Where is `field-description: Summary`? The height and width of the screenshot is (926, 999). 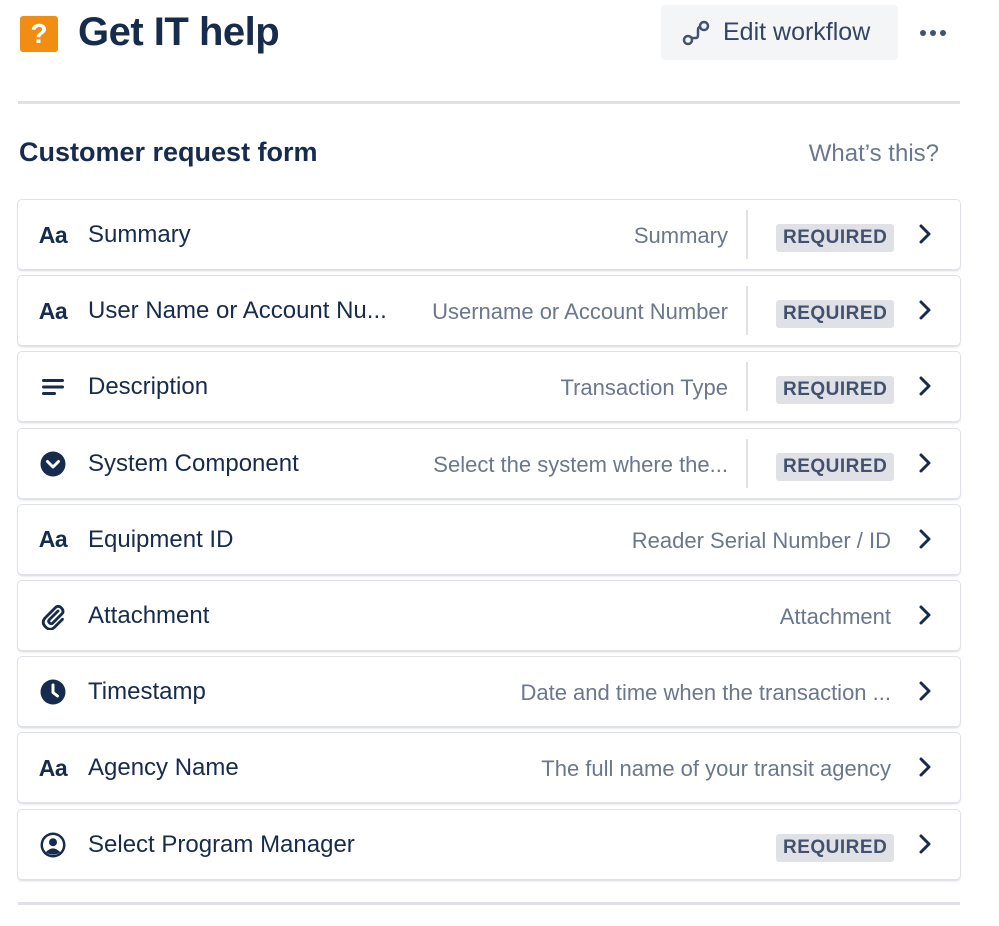
field-description: Summary is located at coordinates (680, 235).